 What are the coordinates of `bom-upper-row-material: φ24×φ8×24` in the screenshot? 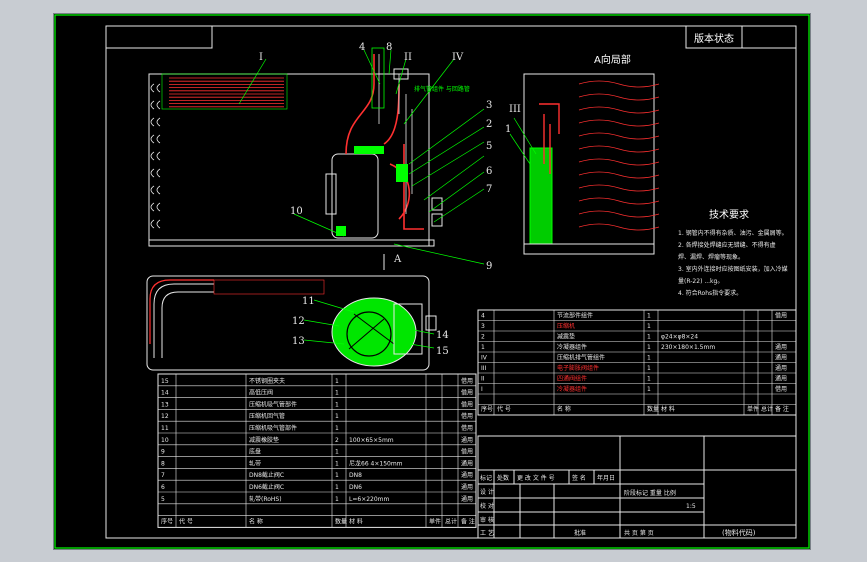 It's located at (679, 337).